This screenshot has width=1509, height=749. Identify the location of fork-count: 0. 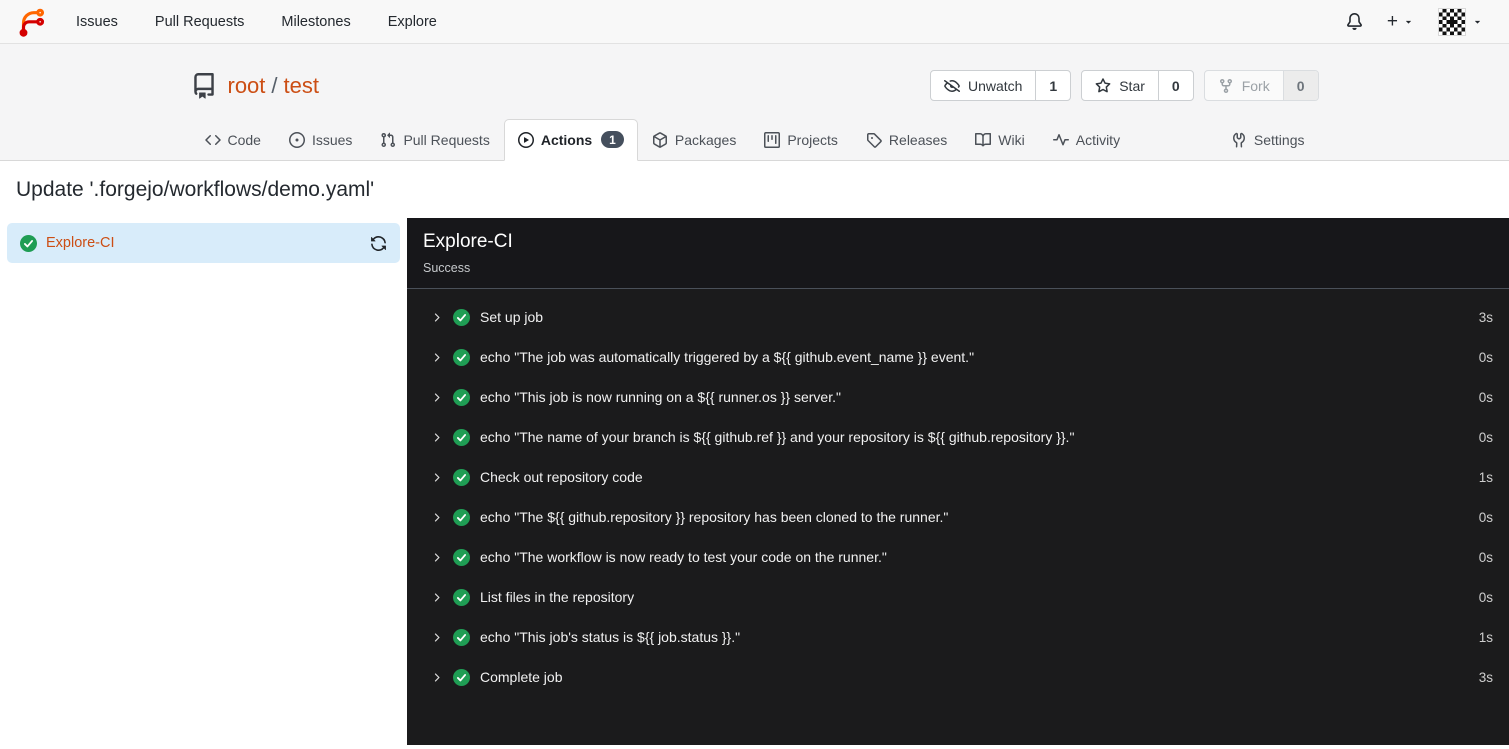
(1300, 85).